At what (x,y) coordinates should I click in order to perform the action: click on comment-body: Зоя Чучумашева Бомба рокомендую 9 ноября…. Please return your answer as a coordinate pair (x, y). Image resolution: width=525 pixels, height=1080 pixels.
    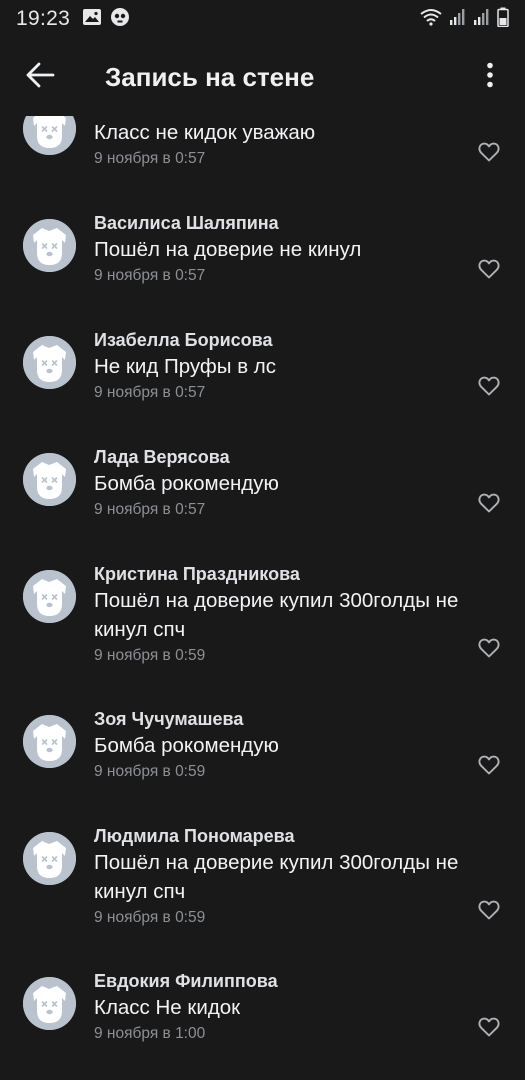
    Looking at the image, I should click on (284, 765).